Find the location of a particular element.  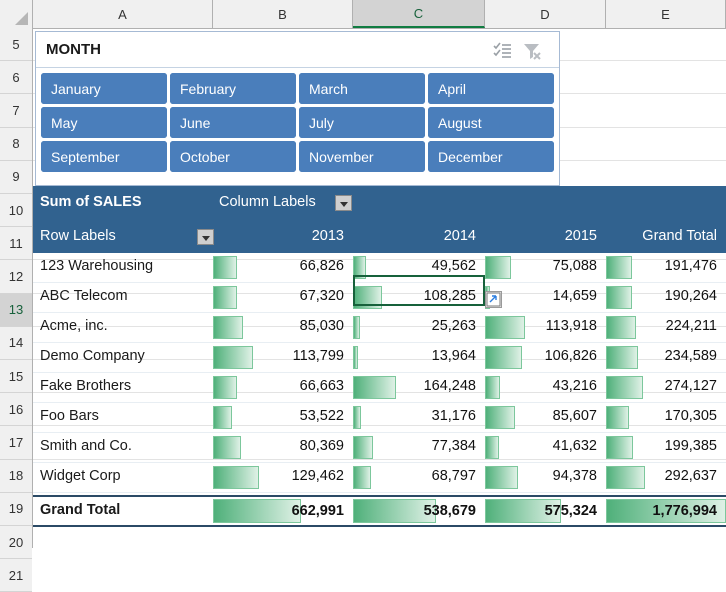

pivot-cell: 53,522 is located at coordinates (283, 417).